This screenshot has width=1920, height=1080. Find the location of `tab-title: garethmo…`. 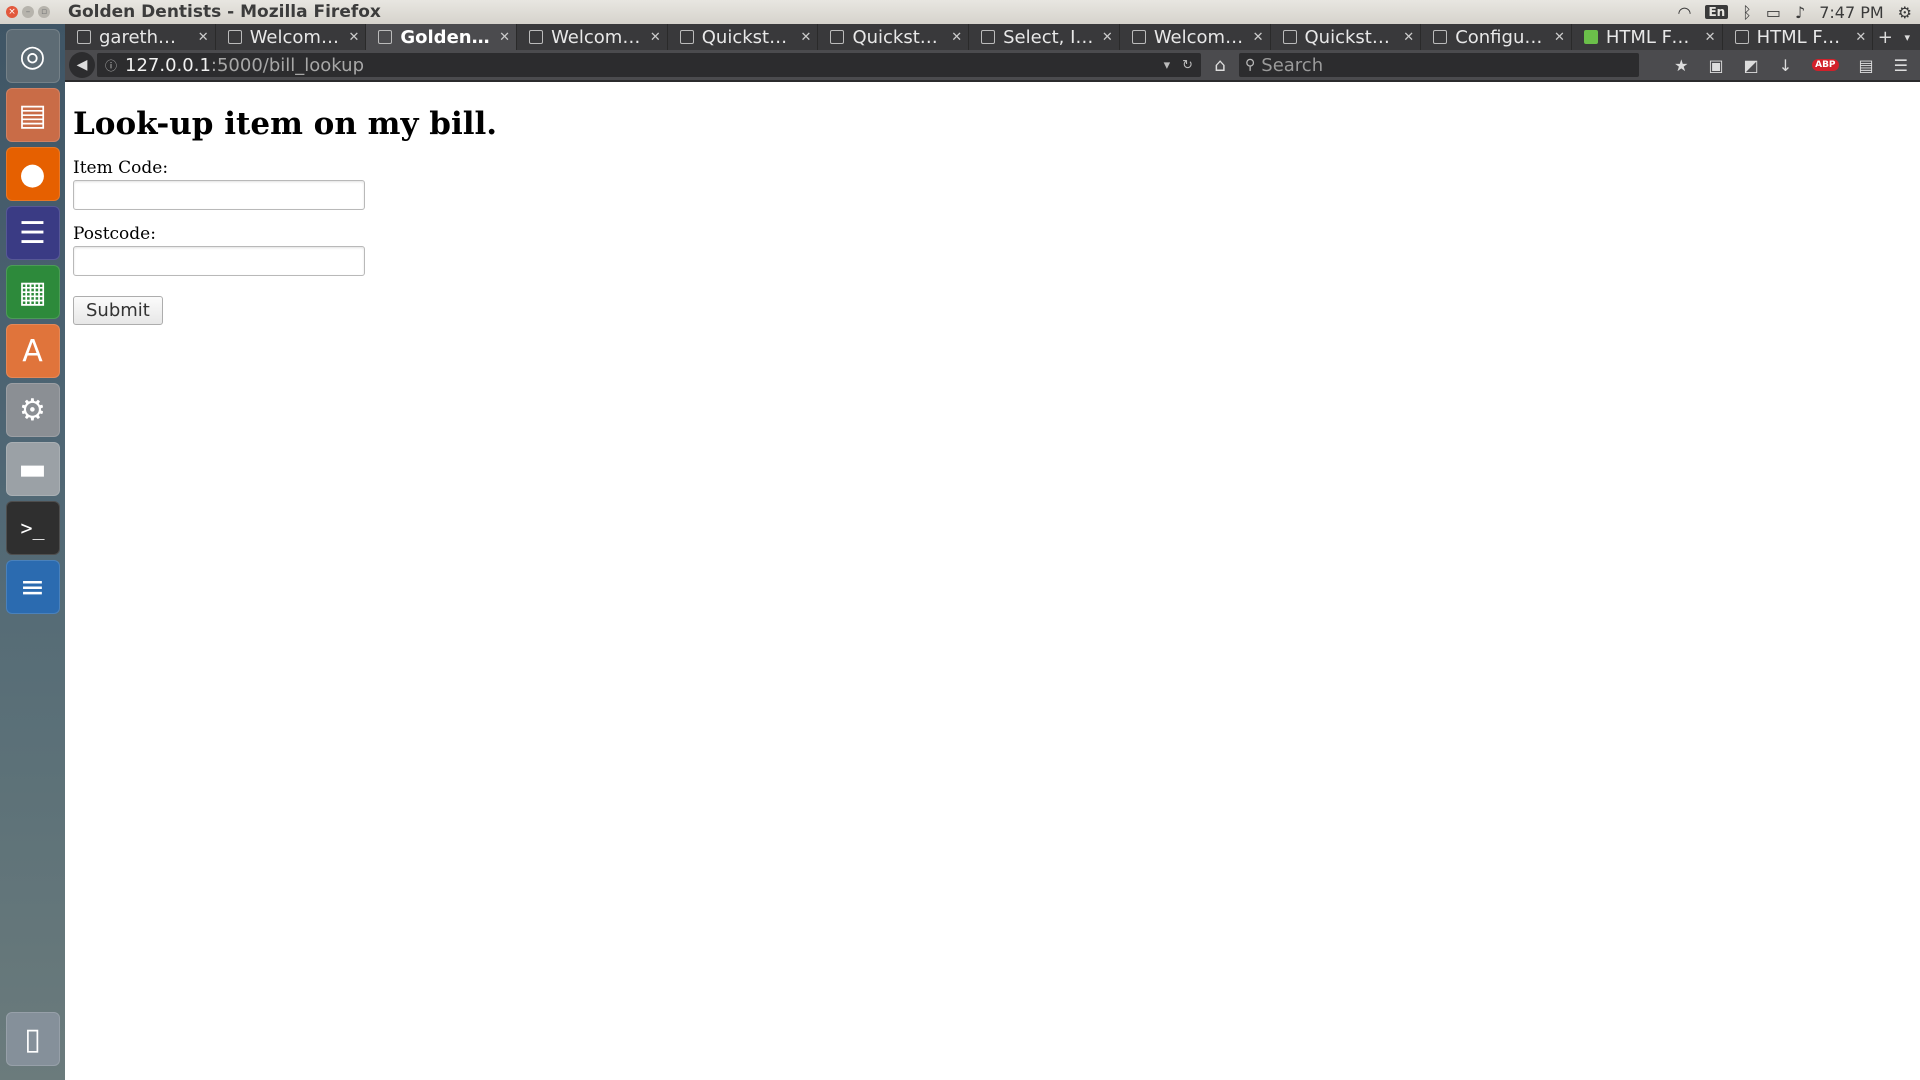

tab-title: garethmo… is located at coordinates (145, 37).